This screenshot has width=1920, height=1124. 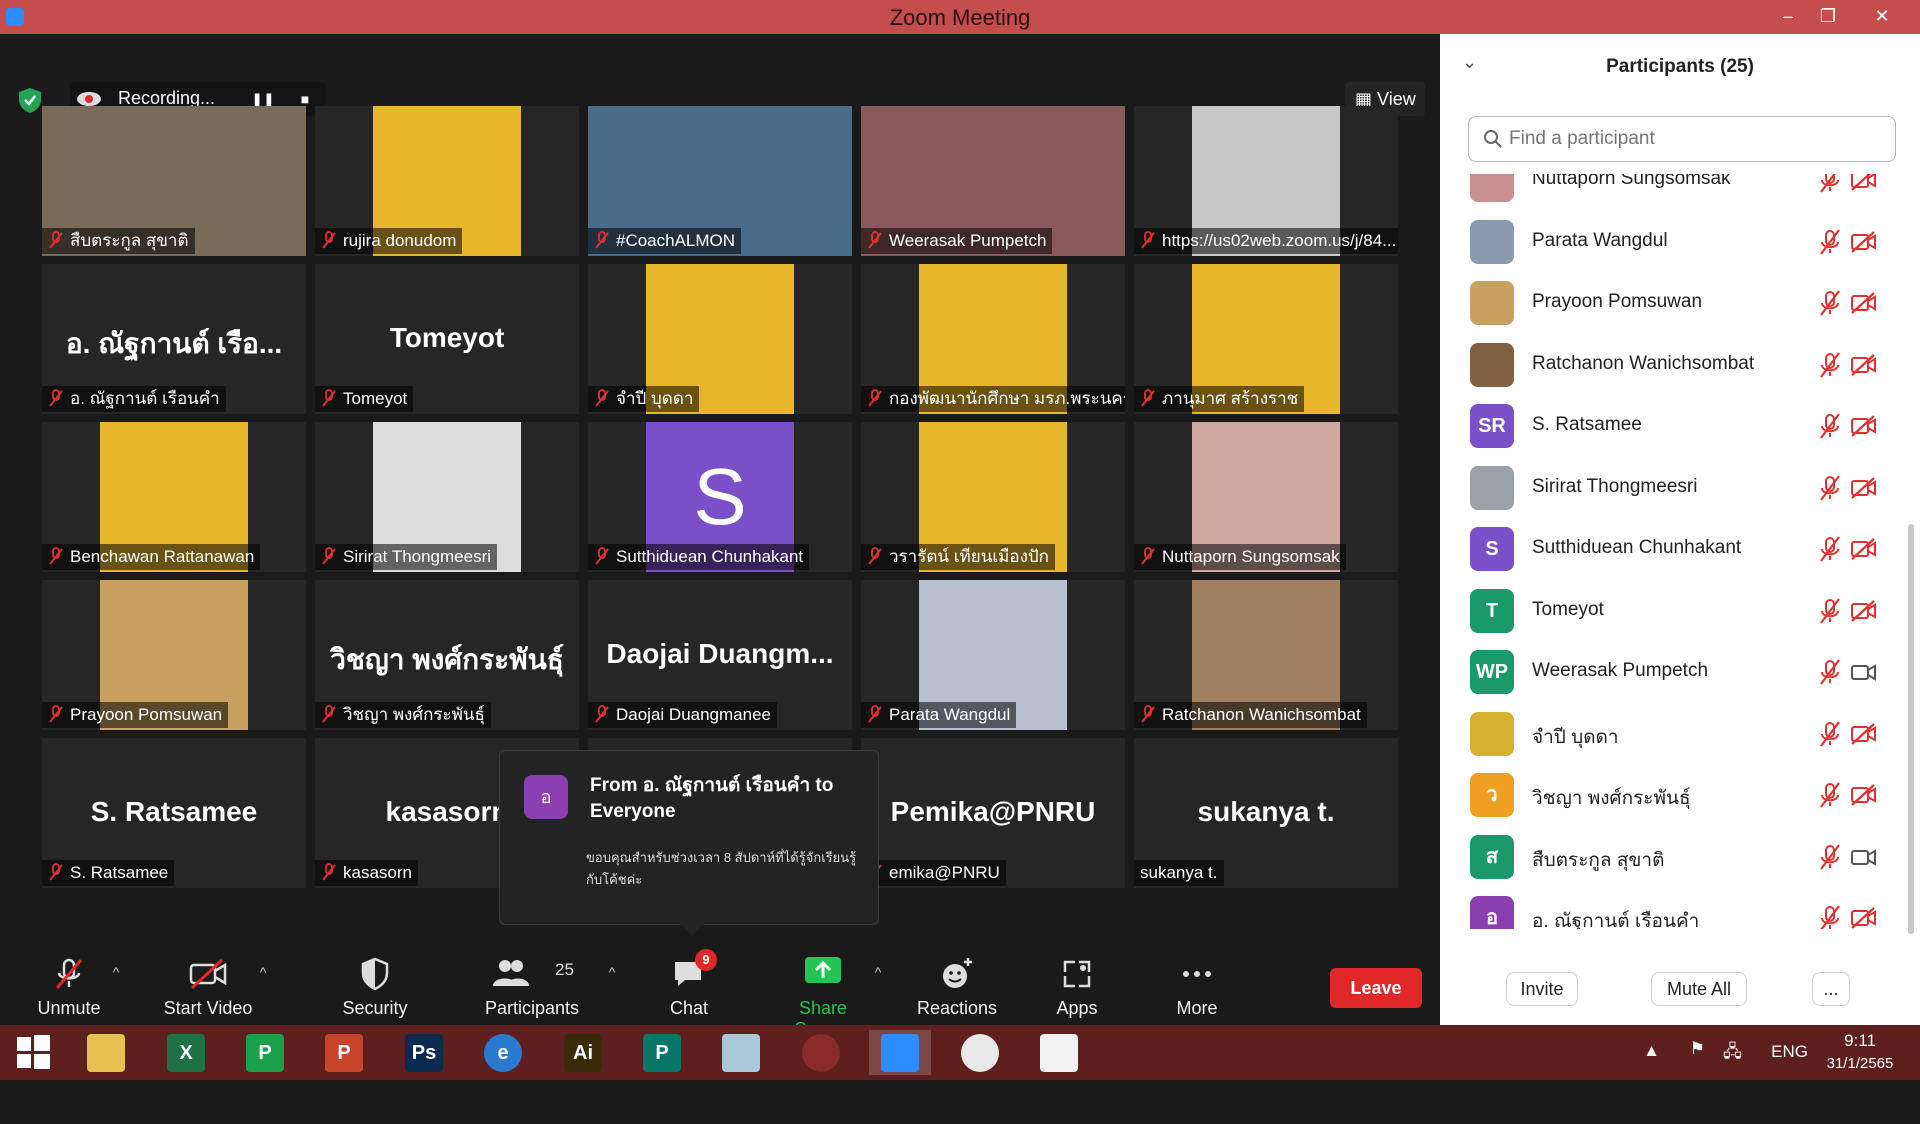 What do you see at coordinates (1680, 426) in the screenshot?
I see `participant-row: SR S. Ratsamee` at bounding box center [1680, 426].